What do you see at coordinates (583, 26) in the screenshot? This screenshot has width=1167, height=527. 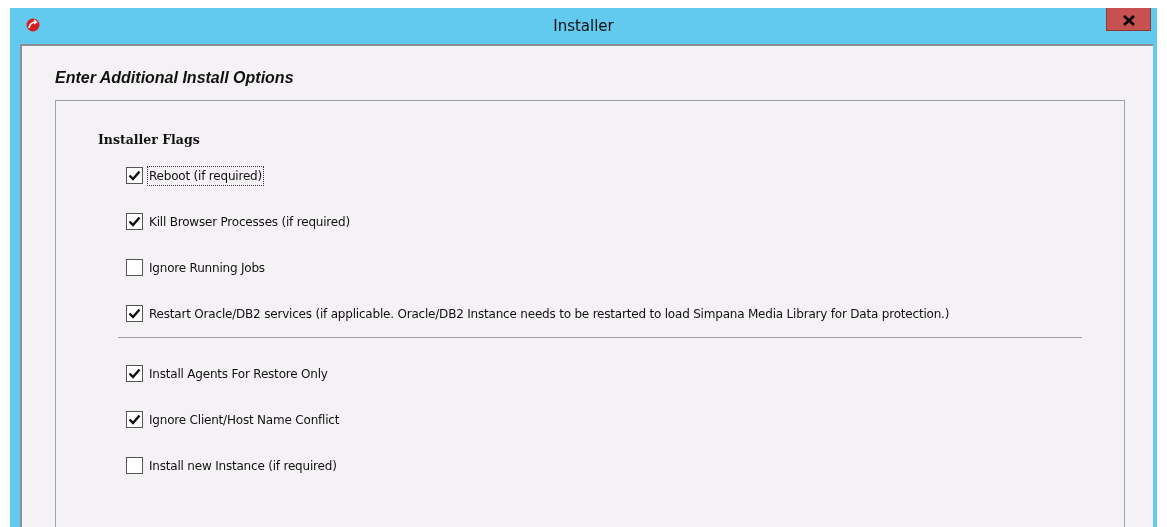 I see `window-title: Installer` at bounding box center [583, 26].